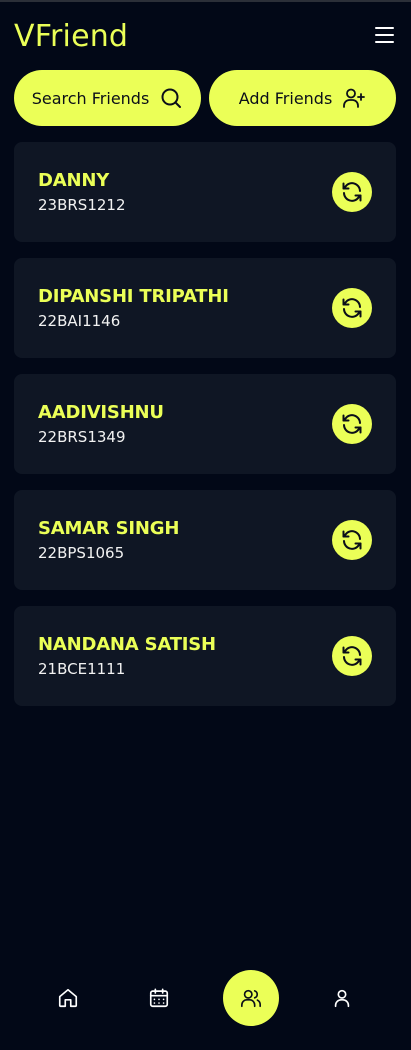  What do you see at coordinates (82, 205) in the screenshot?
I see `friend-reg-number: 23BRS1212` at bounding box center [82, 205].